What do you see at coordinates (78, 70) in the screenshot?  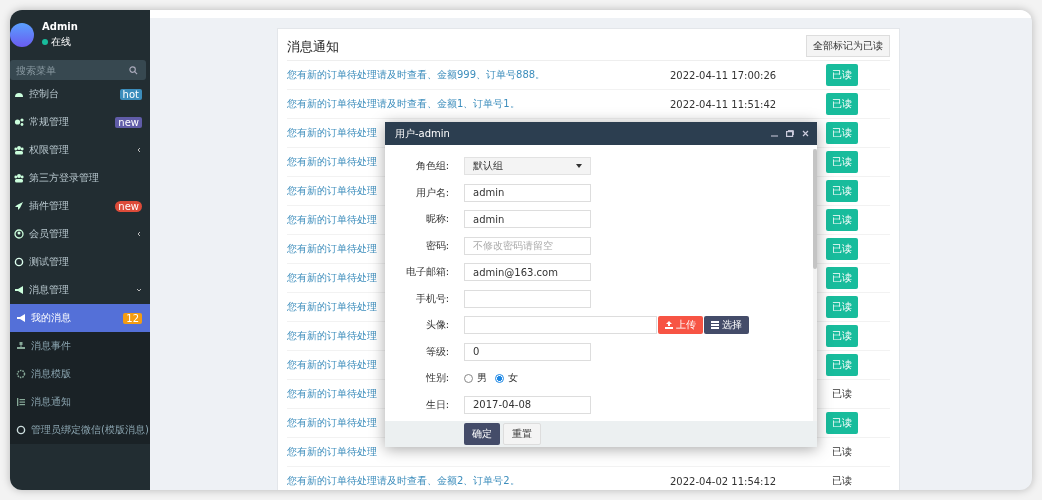 I see `search-field: 搜索菜单` at bounding box center [78, 70].